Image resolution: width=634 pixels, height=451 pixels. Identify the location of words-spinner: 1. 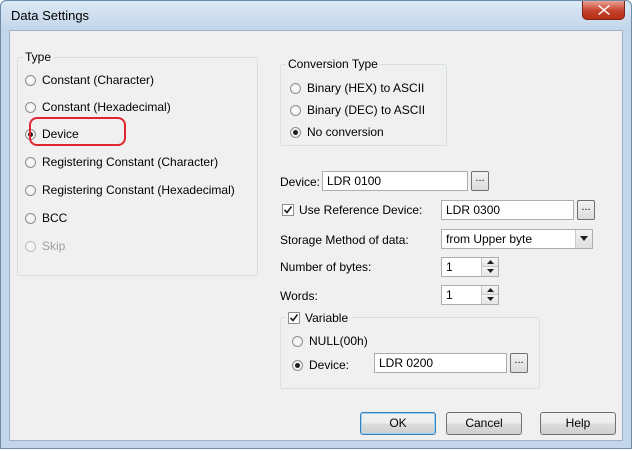
(470, 295).